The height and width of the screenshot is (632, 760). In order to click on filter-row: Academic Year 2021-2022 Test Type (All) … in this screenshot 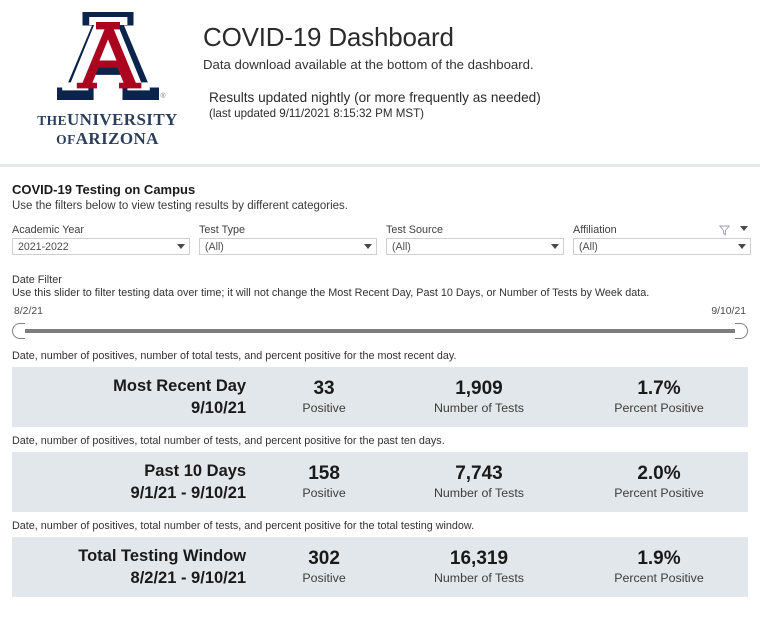, I will do `click(381, 242)`.